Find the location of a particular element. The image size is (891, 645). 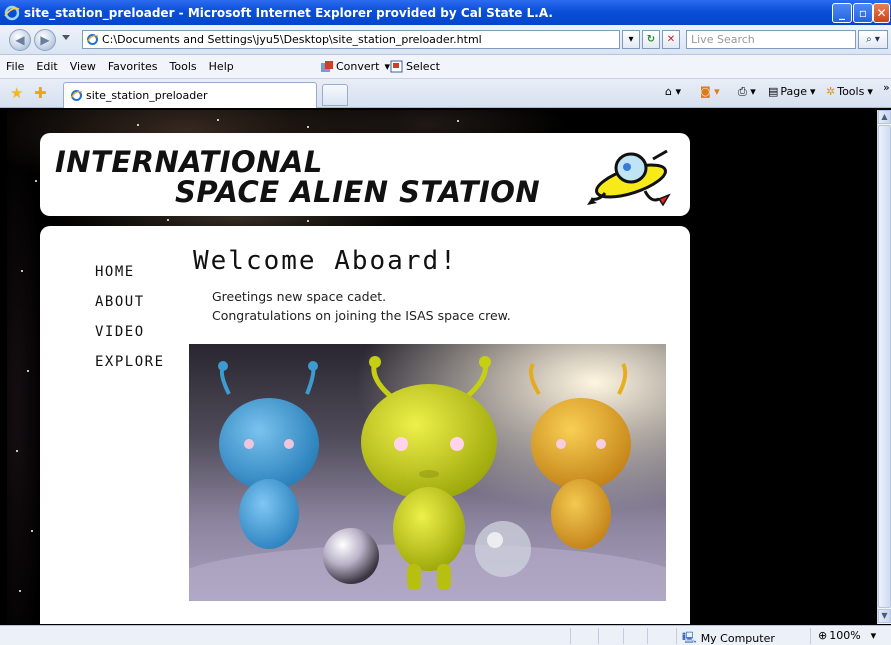

computer-icon: 🖳 is located at coordinates (689, 637).